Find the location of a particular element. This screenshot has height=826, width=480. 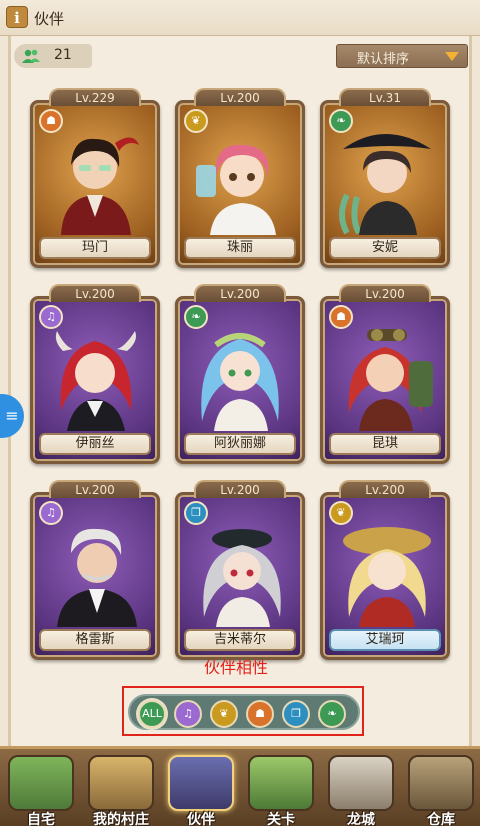

nav-warehouse: 仓库 is located at coordinates (441, 790).